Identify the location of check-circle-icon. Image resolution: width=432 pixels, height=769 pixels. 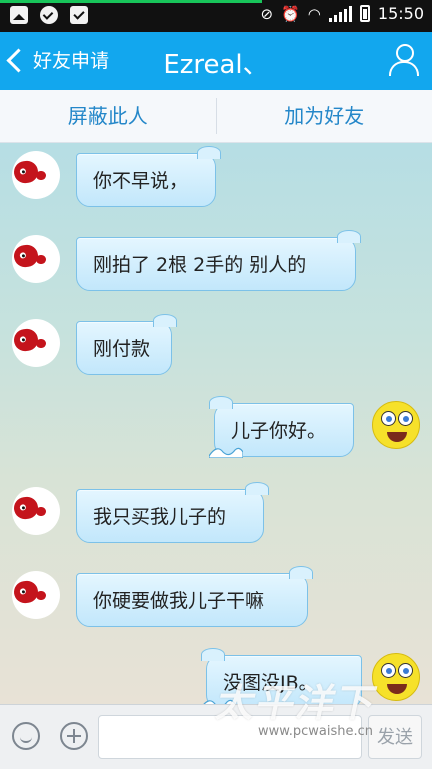
(49, 15).